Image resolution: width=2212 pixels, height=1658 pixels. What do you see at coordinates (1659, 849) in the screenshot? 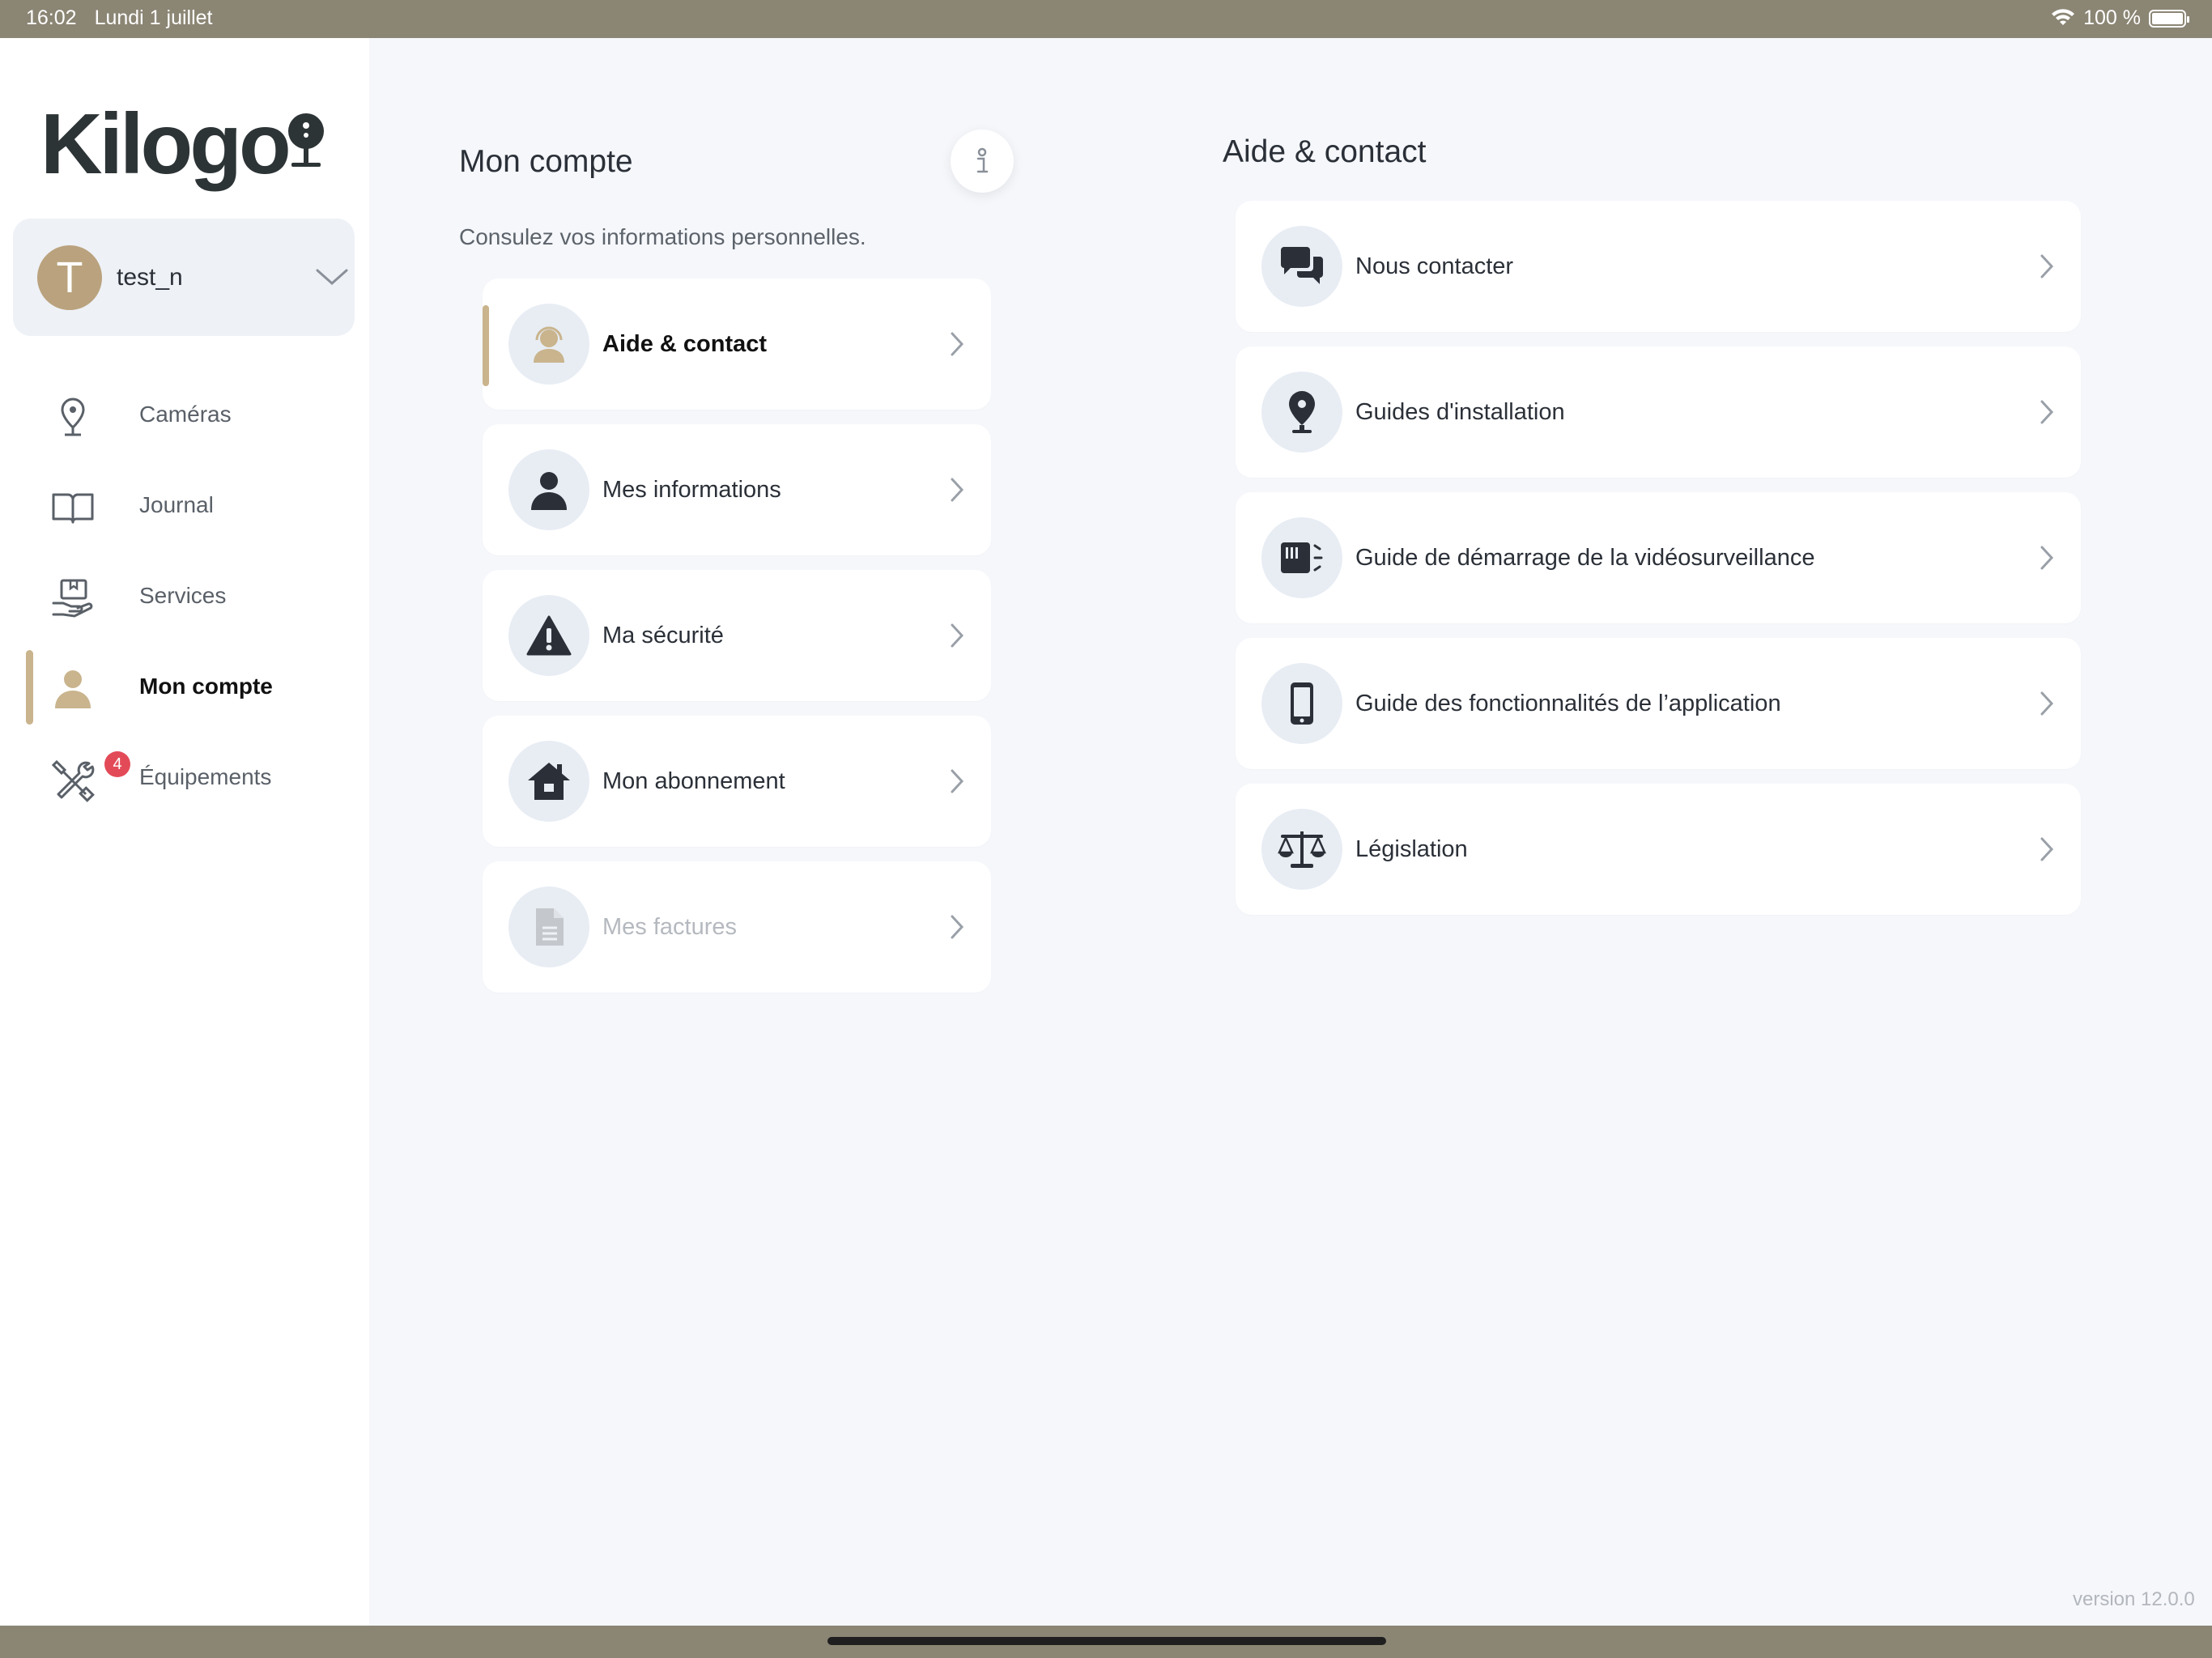
I see `help-item-legislation: Législation` at bounding box center [1659, 849].